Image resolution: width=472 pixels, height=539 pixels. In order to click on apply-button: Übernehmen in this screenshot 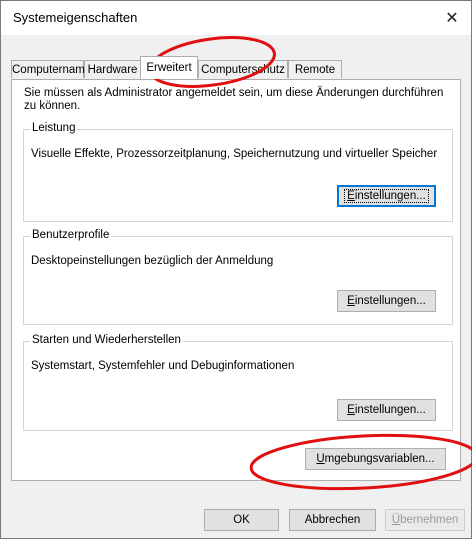, I will do `click(425, 520)`.